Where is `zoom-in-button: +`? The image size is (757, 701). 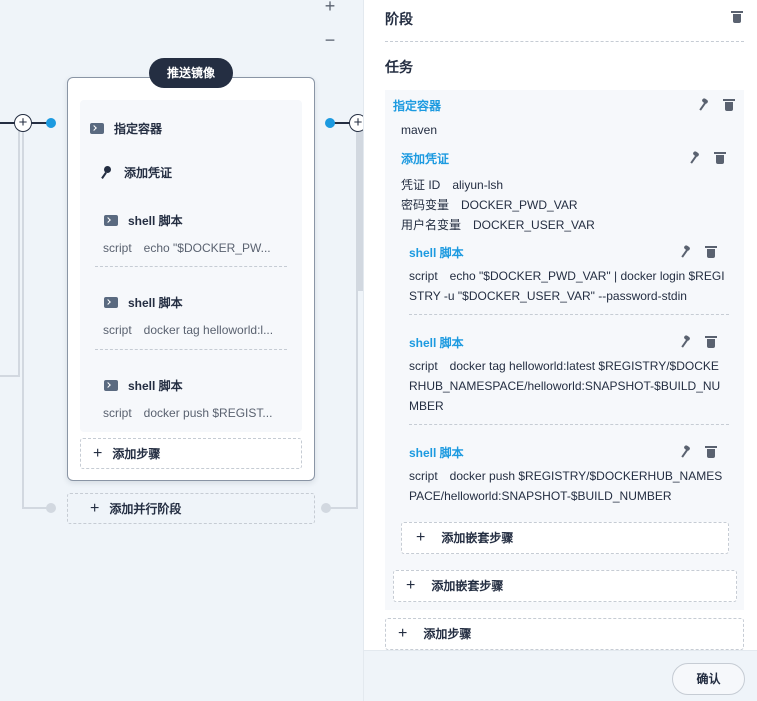
zoom-in-button: + is located at coordinates (330, 8).